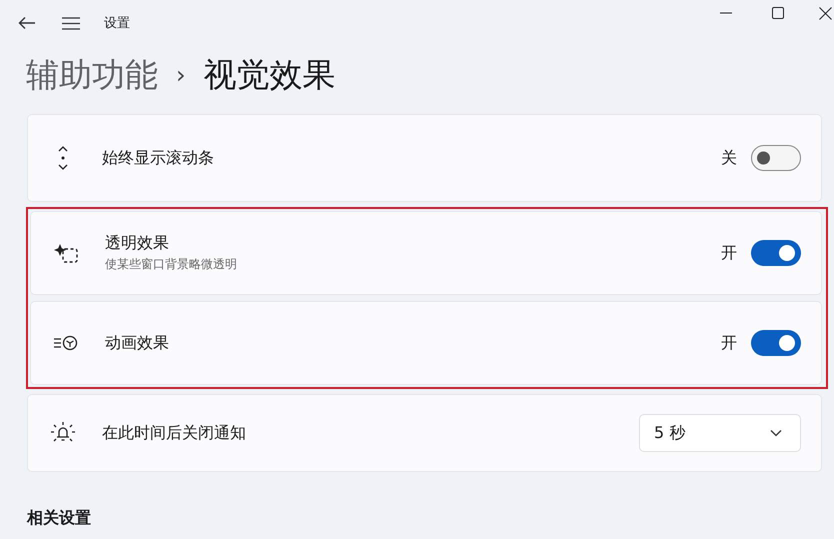 The width and height of the screenshot is (834, 539). Describe the element at coordinates (726, 13) in the screenshot. I see `minimize-icon` at that location.